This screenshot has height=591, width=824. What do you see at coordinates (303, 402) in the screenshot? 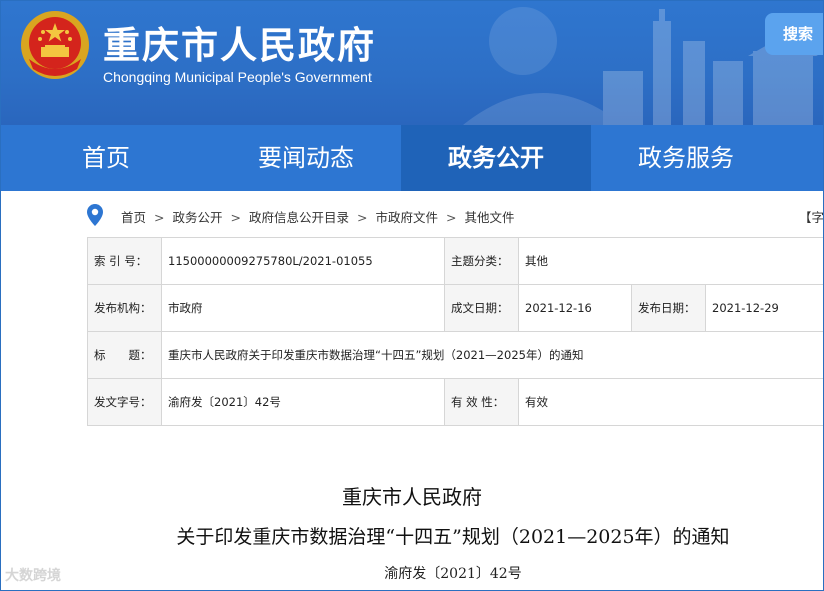
I see `doc-number-value: 渝府发〔2021〕42号` at bounding box center [303, 402].